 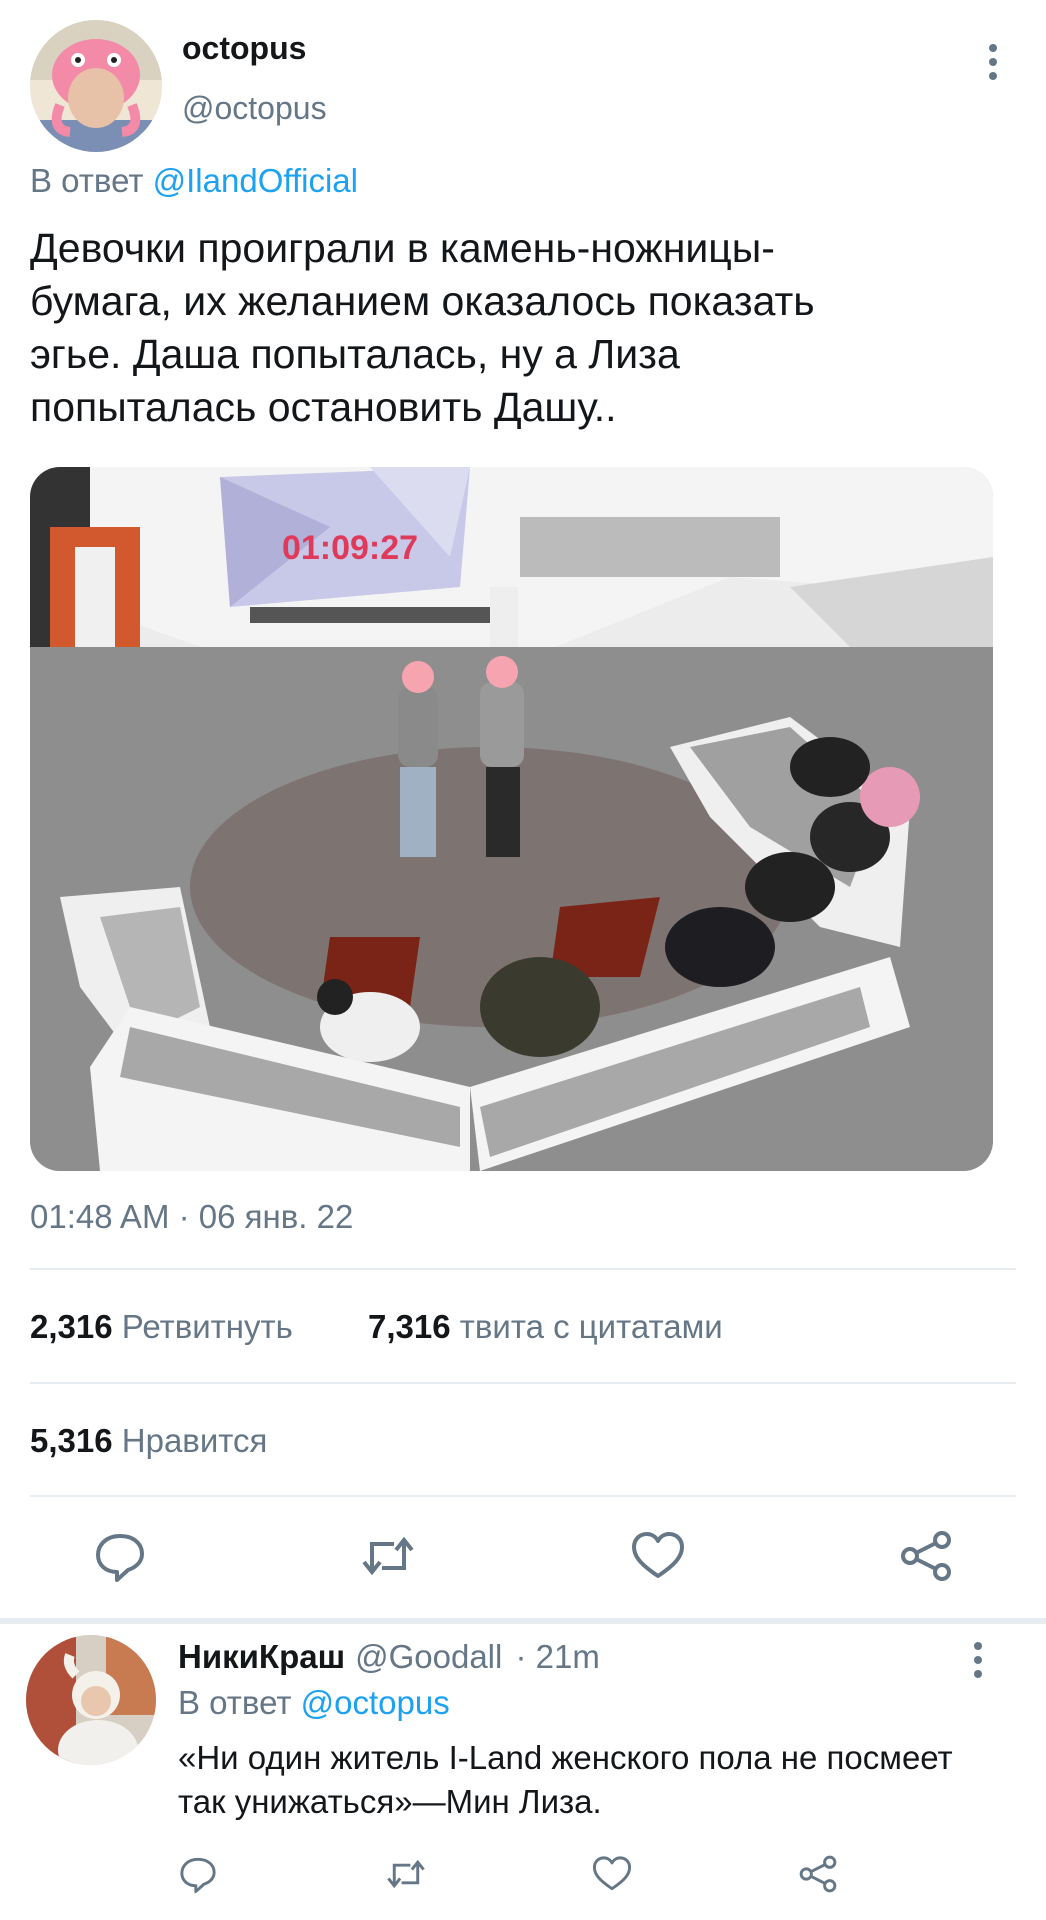 I want to click on reply-like-icon, so click(x=612, y=1874).